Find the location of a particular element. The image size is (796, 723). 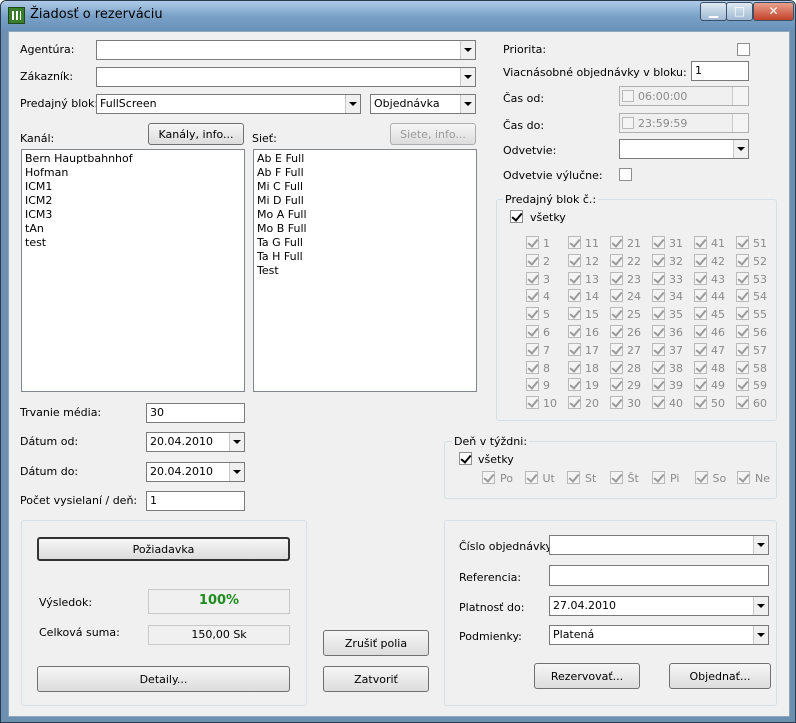

cas-do-spinner: 23:59:59 is located at coordinates (684, 123).